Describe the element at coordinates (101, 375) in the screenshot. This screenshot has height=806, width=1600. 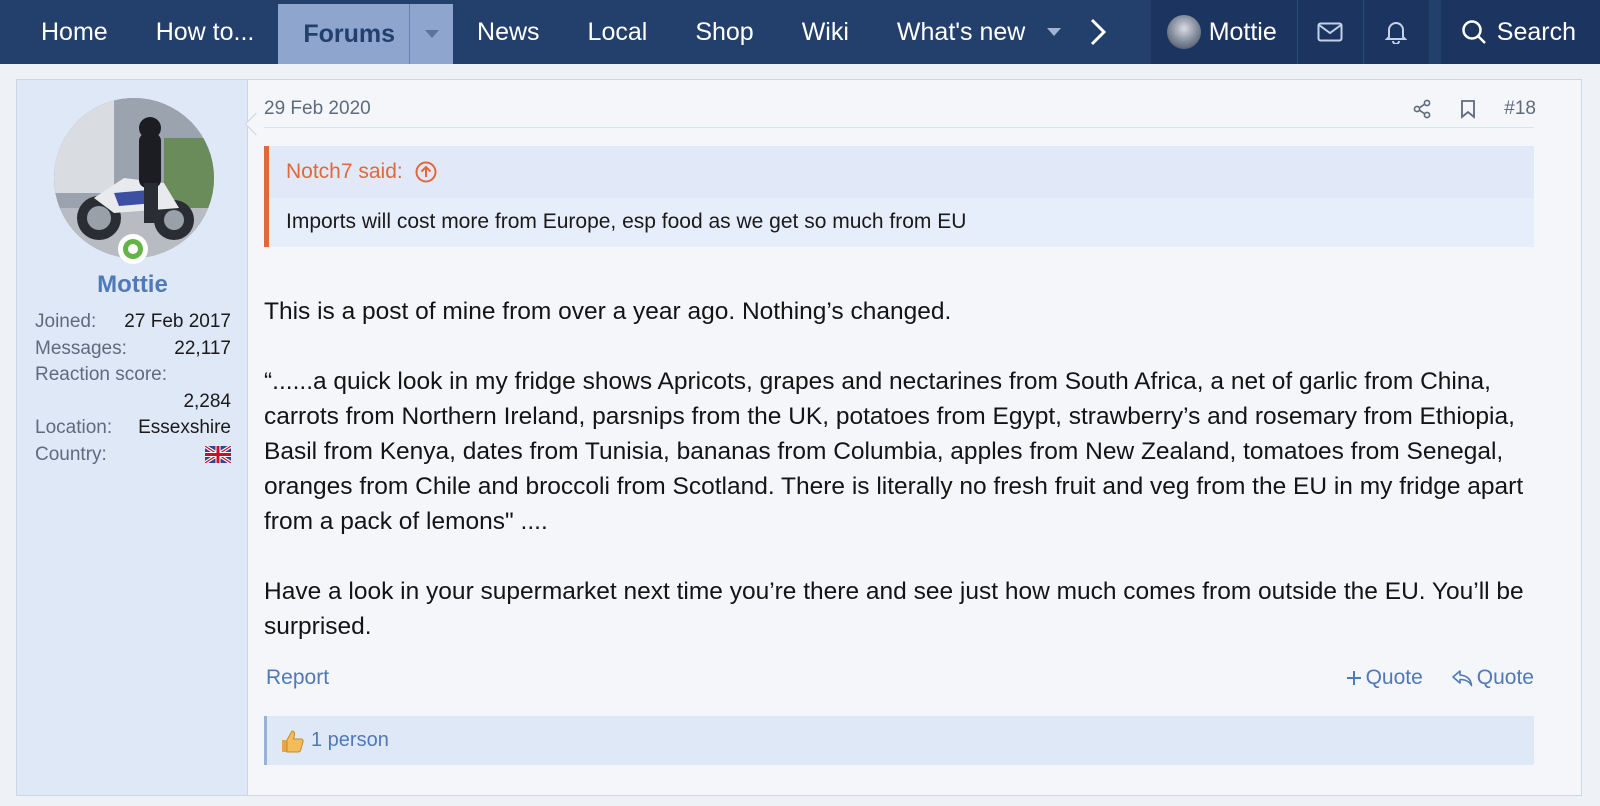
I see `stat-label: Reaction score:` at that location.